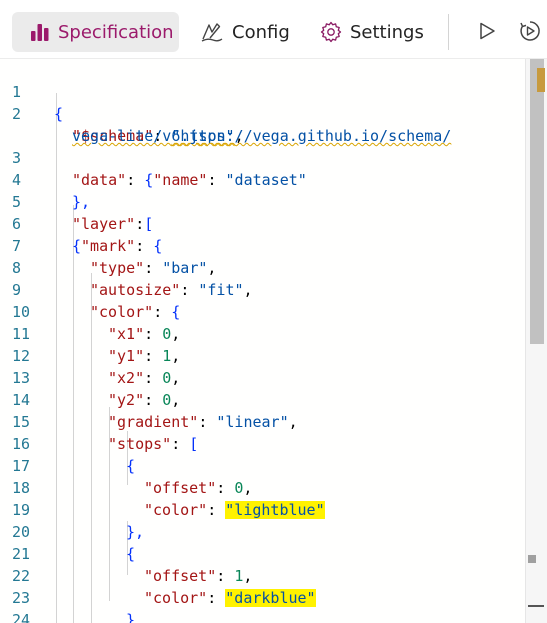 The height and width of the screenshot is (623, 547). I want to click on code-line: 21 "offset": 1,, so click(262, 553).